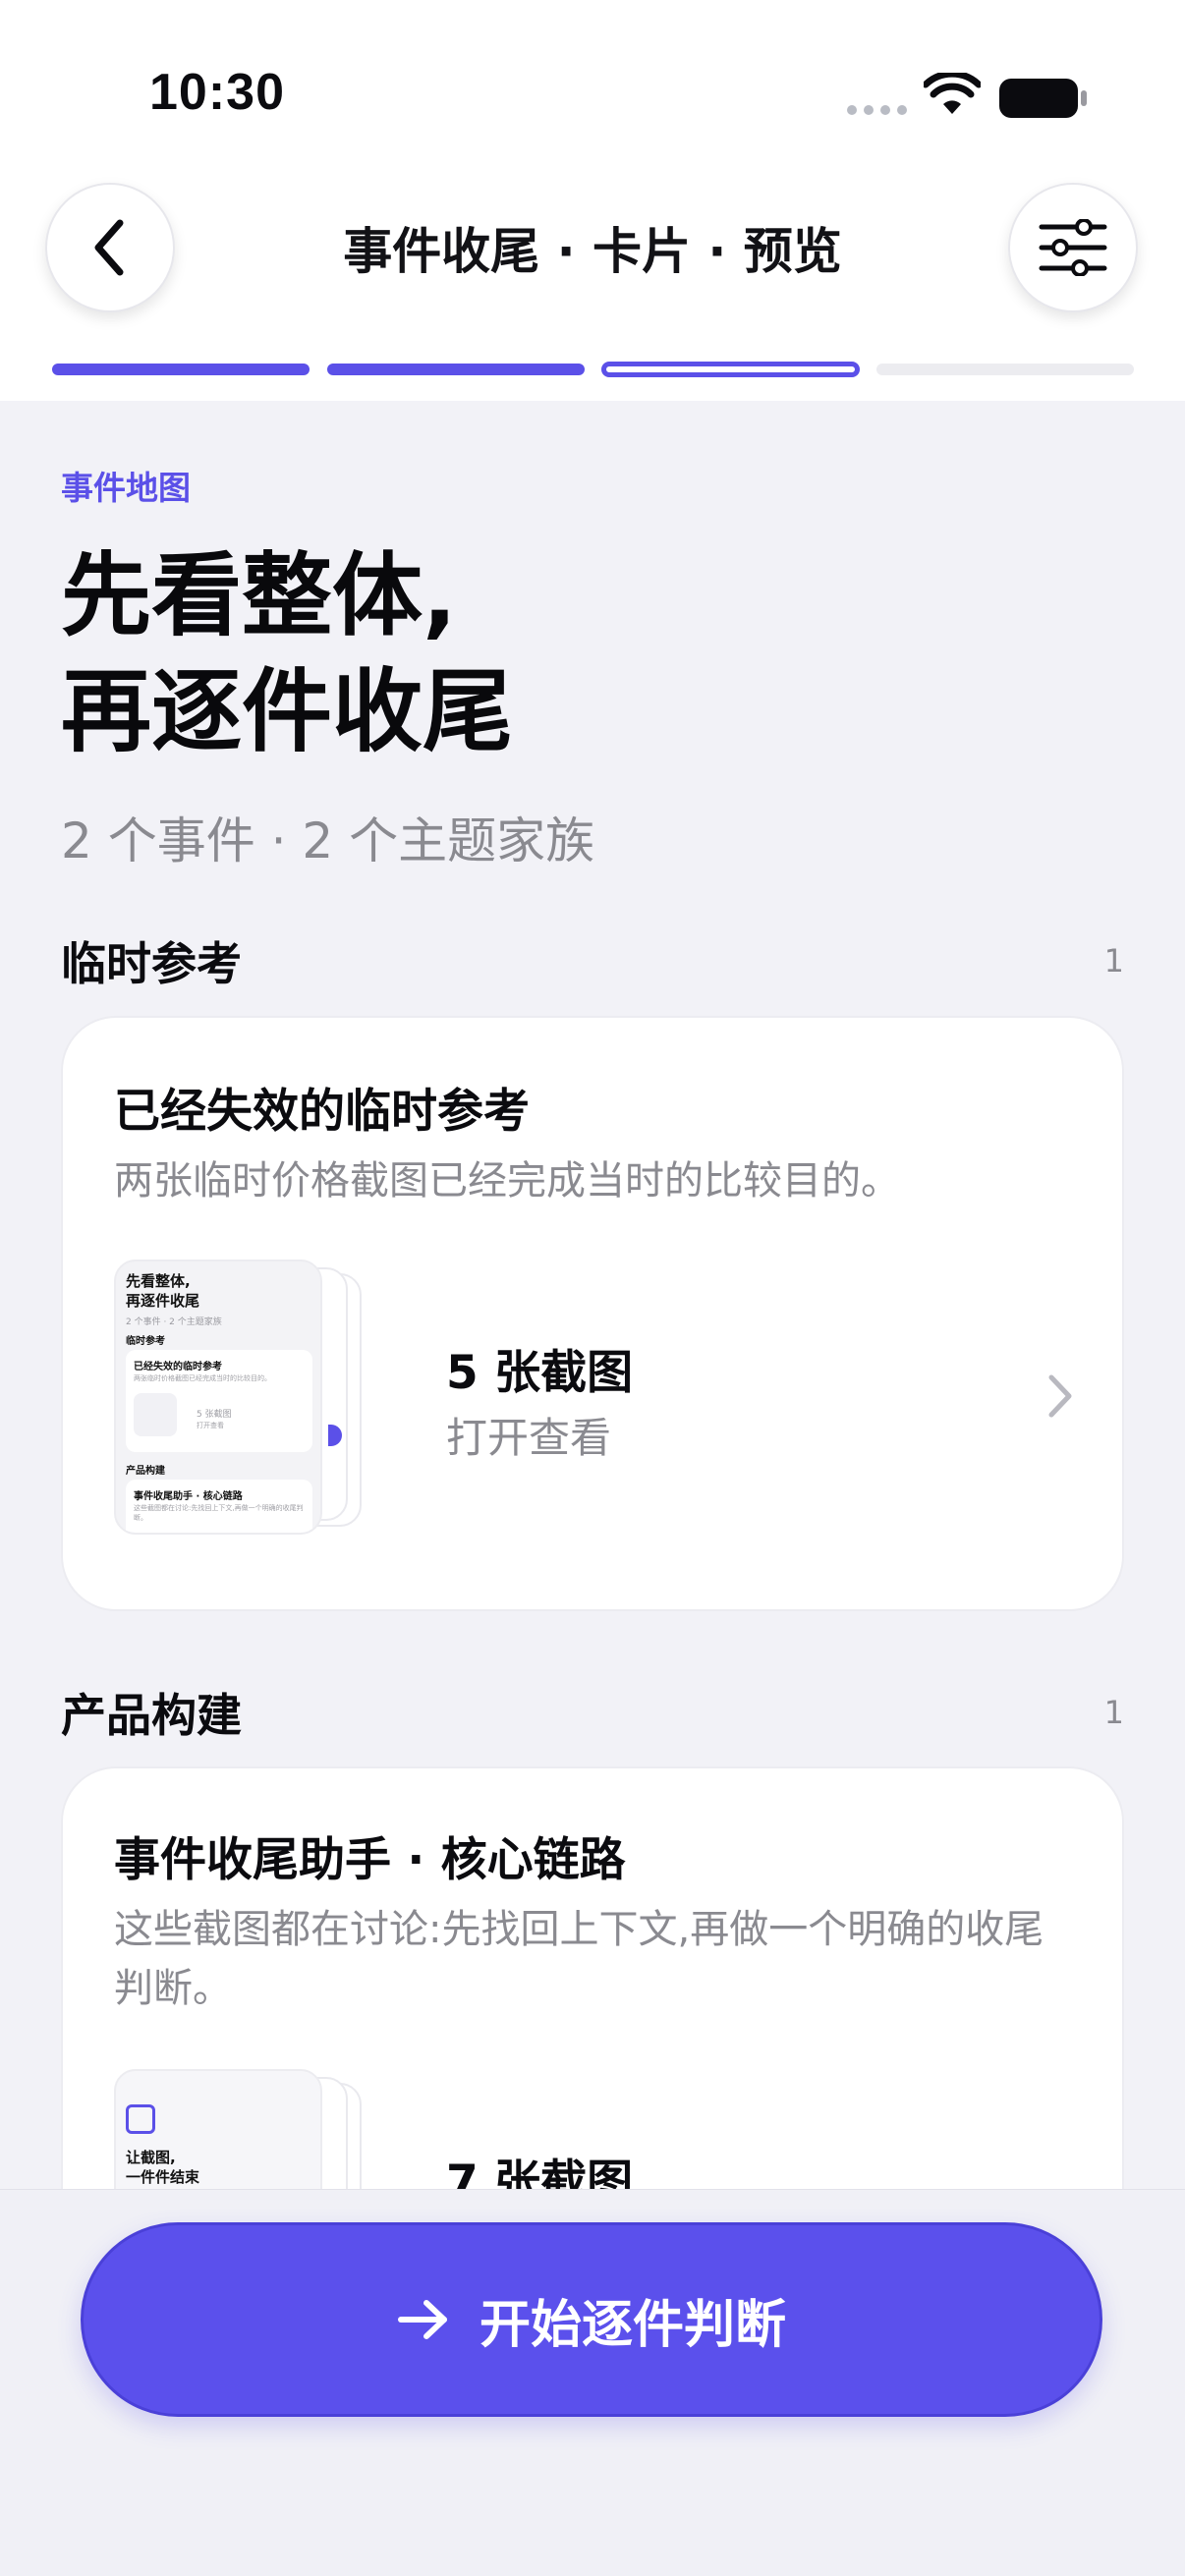  I want to click on headline-line-1: 先看整体,, so click(259, 595).